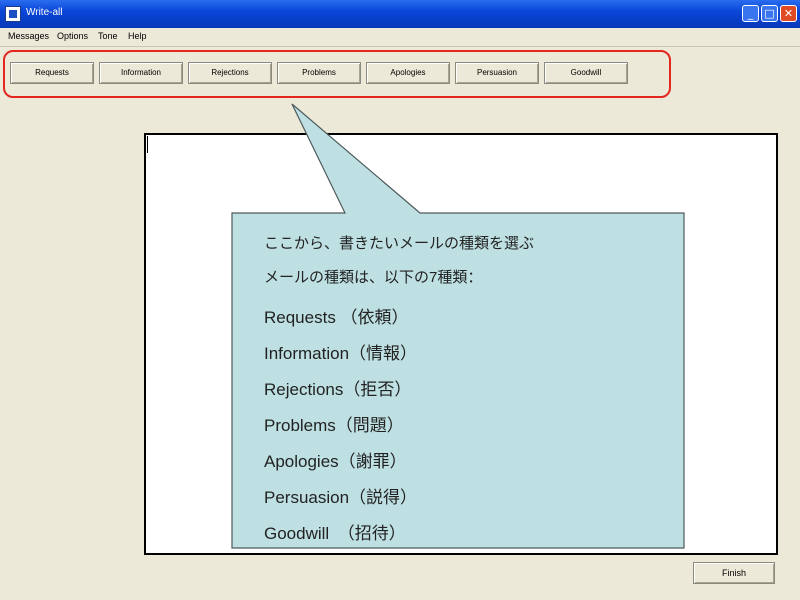 This screenshot has width=800, height=600. What do you see at coordinates (586, 73) in the screenshot?
I see `goodwill-button: Goodwill` at bounding box center [586, 73].